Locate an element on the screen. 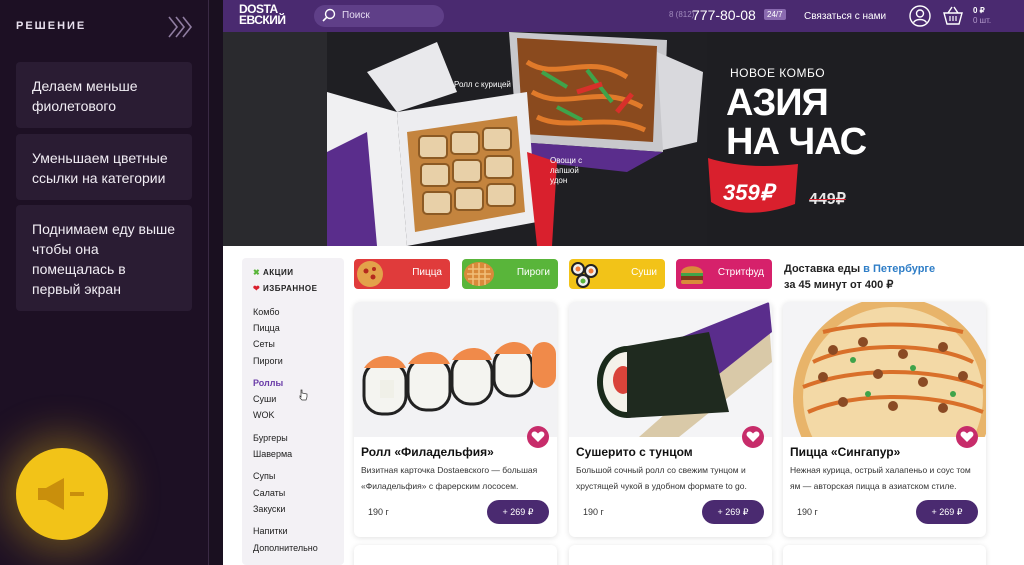  sidebar-promo-label: ИЗБРАННОЕ is located at coordinates (290, 288).